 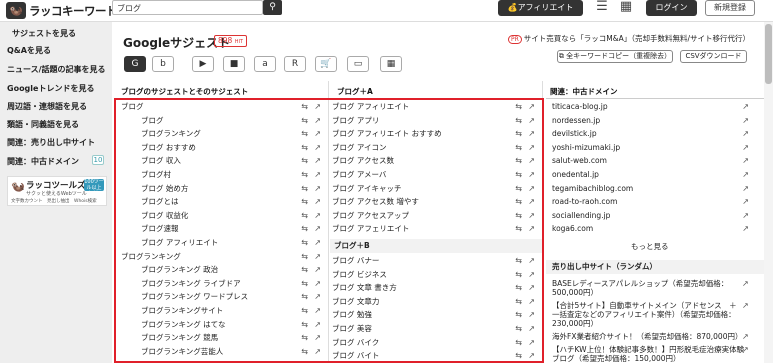 What do you see at coordinates (163, 64) in the screenshot?
I see `bing-engine-icon: b` at bounding box center [163, 64].